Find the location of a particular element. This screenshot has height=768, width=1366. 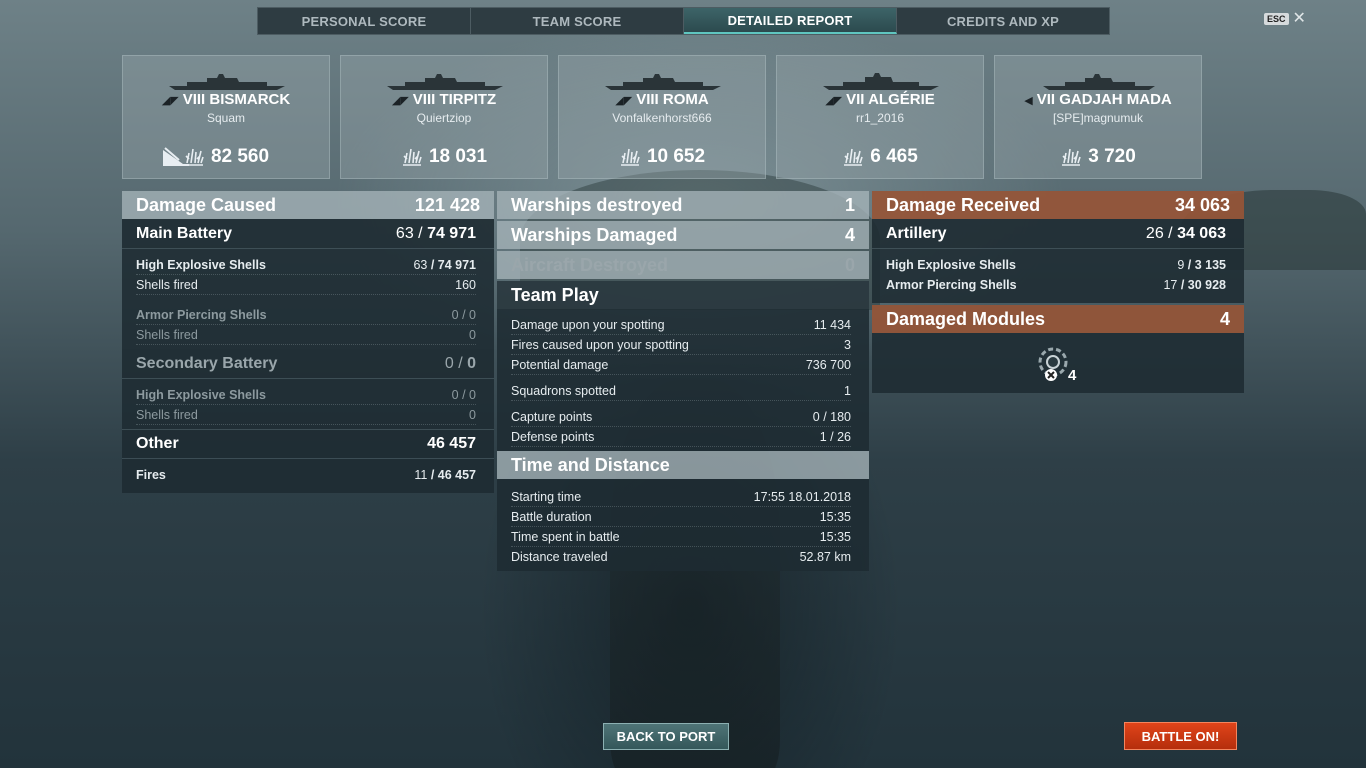

other-details: Fires 11 / 46 457 is located at coordinates (308, 476).